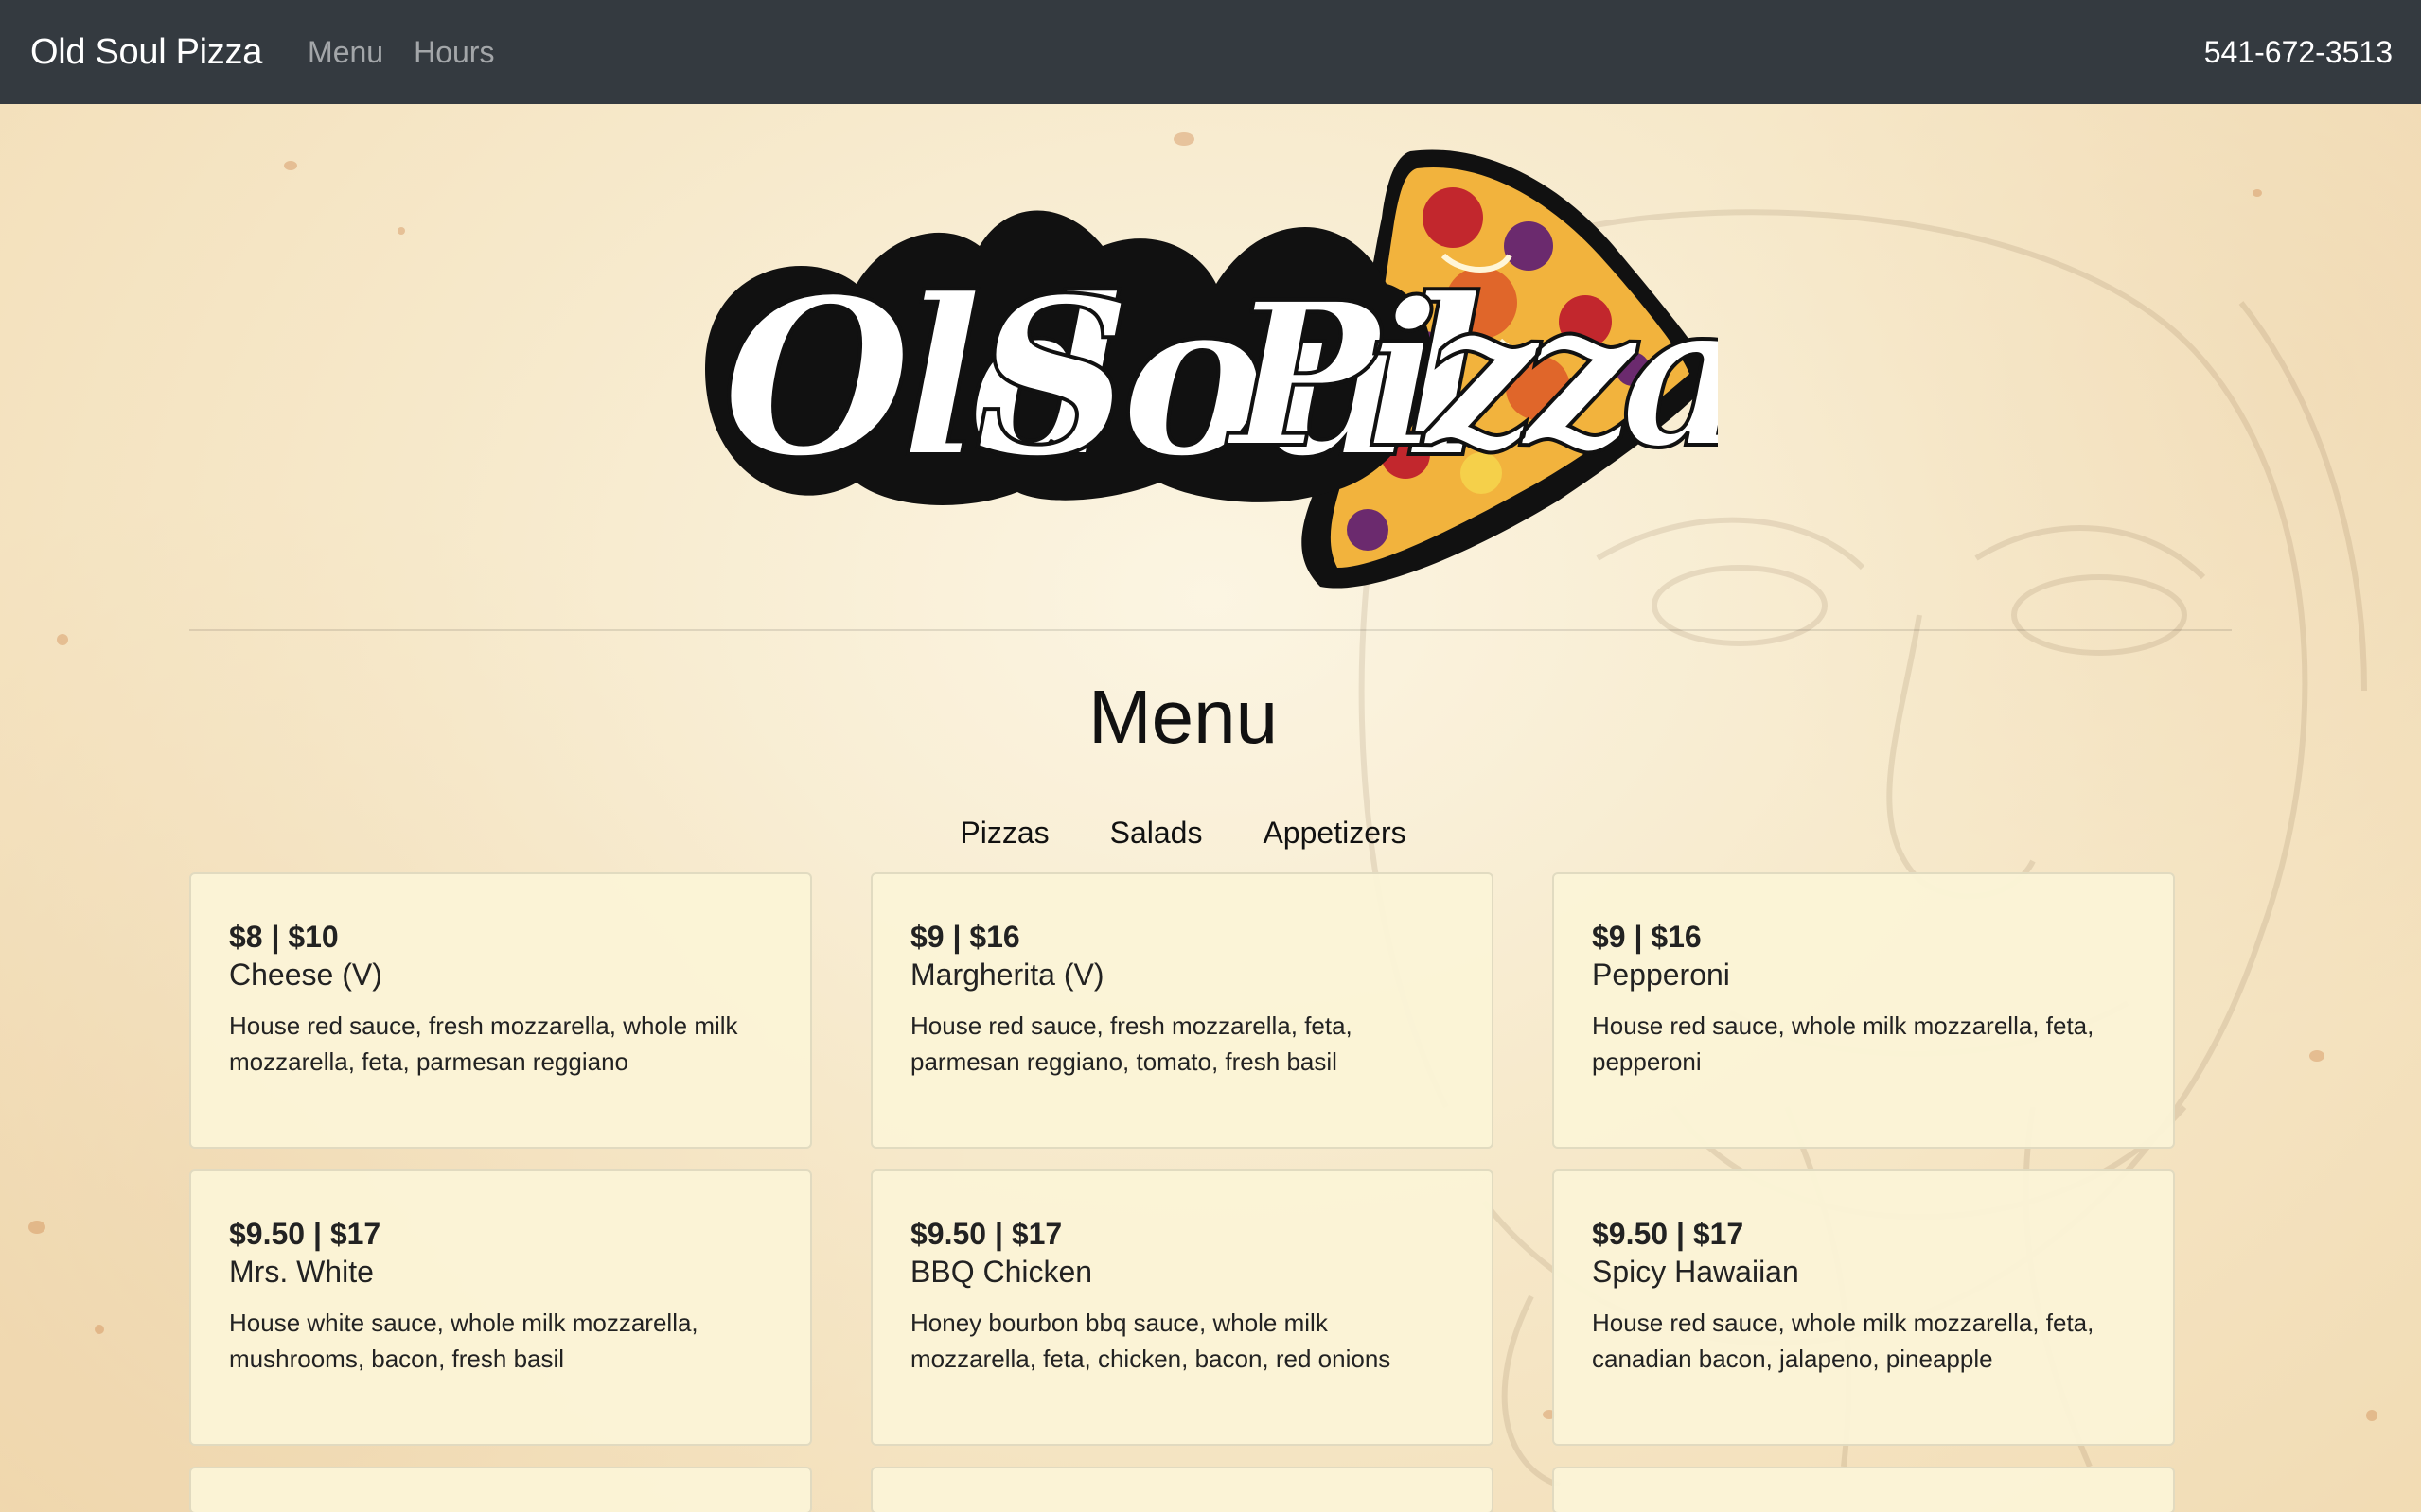 The image size is (2421, 1512). Describe the element at coordinates (1156, 833) in the screenshot. I see `tab-salads: Salads` at that location.